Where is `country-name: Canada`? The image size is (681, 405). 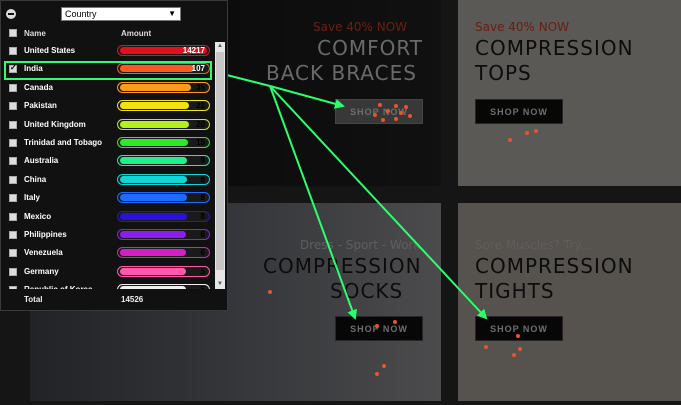
country-name: Canada is located at coordinates (38, 87).